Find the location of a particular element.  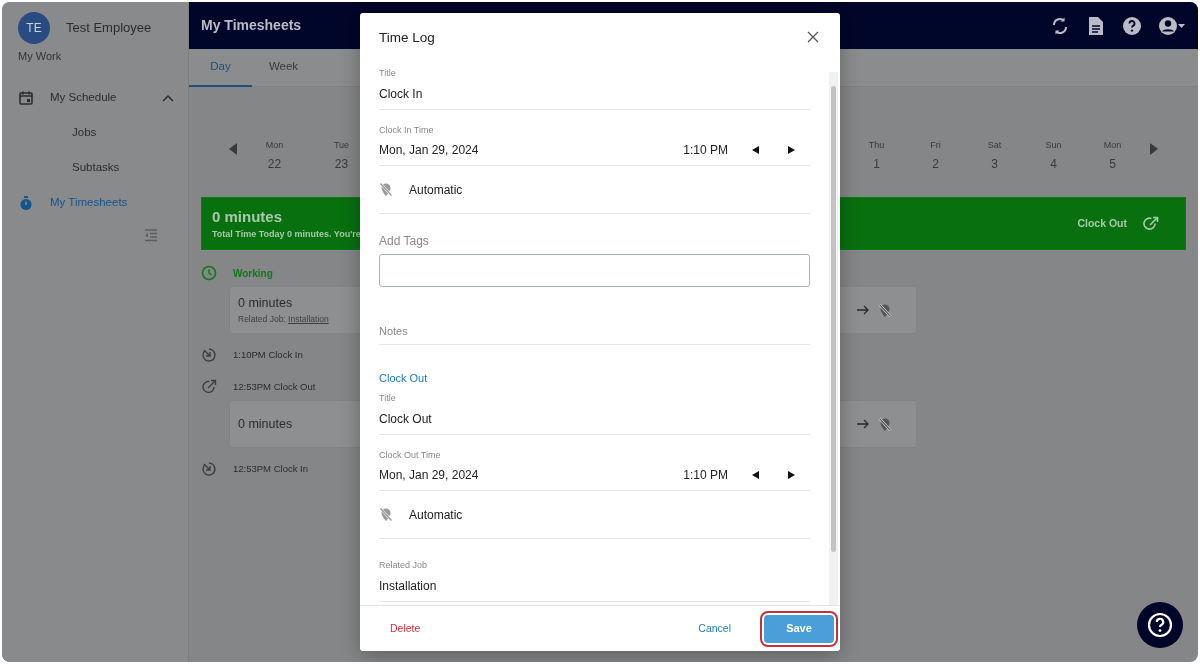

close-icon is located at coordinates (813, 37).